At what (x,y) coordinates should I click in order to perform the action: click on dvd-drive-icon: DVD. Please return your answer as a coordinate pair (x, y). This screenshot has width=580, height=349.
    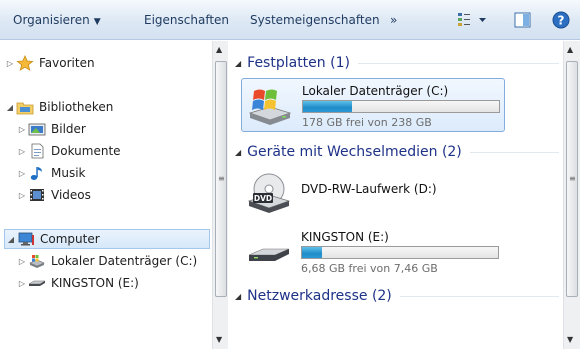
    Looking at the image, I should click on (269, 194).